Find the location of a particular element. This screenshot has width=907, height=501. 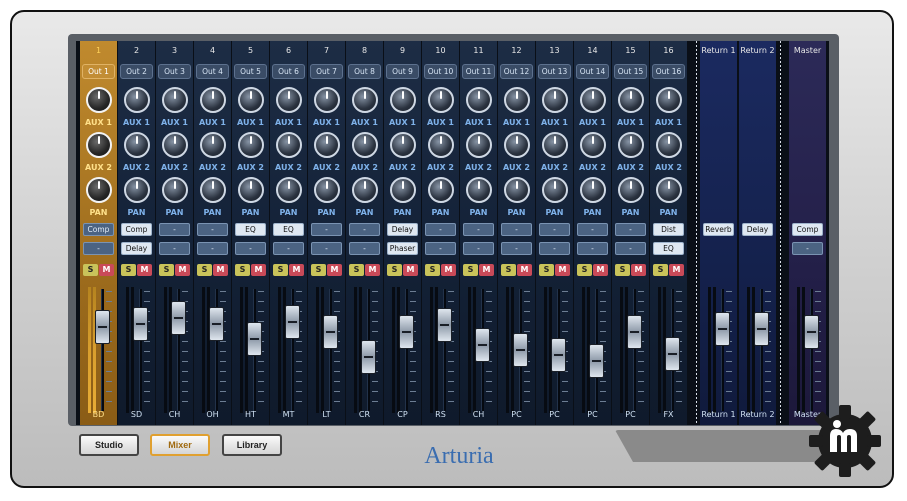

studio-button: Studio is located at coordinates (109, 445).